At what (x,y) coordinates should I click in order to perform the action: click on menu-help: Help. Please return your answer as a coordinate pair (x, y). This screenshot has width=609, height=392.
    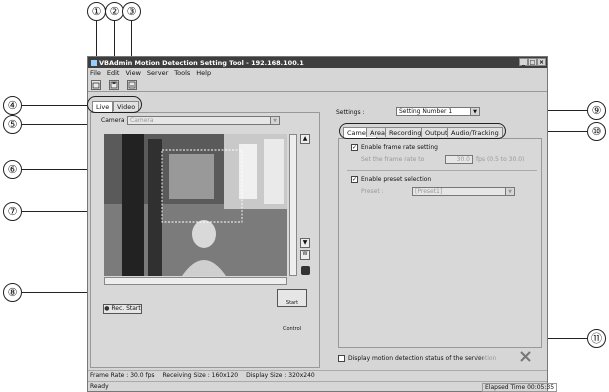
    Looking at the image, I should click on (203, 73).